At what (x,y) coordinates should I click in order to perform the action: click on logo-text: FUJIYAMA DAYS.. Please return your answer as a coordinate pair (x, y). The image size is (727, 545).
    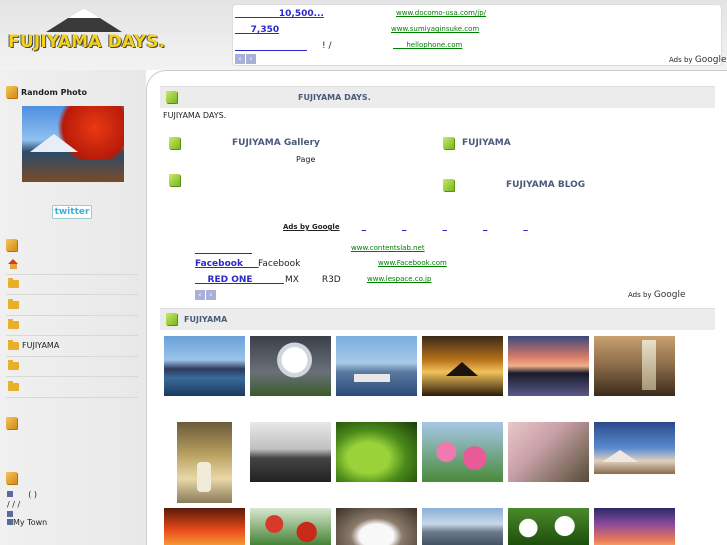
    Looking at the image, I should click on (87, 42).